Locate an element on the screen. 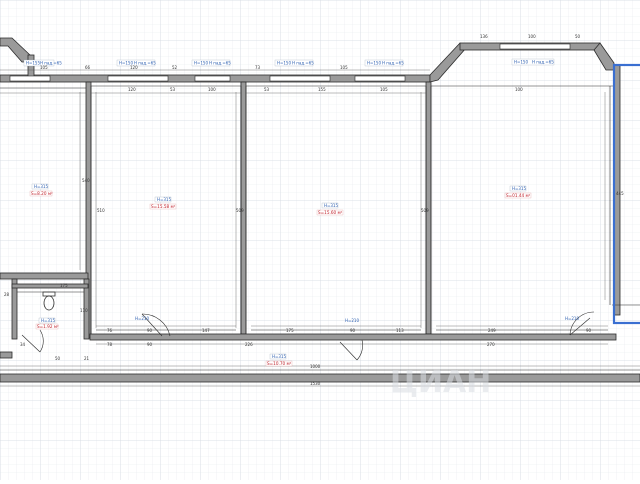  wall-wc-top is located at coordinates (50, 286).